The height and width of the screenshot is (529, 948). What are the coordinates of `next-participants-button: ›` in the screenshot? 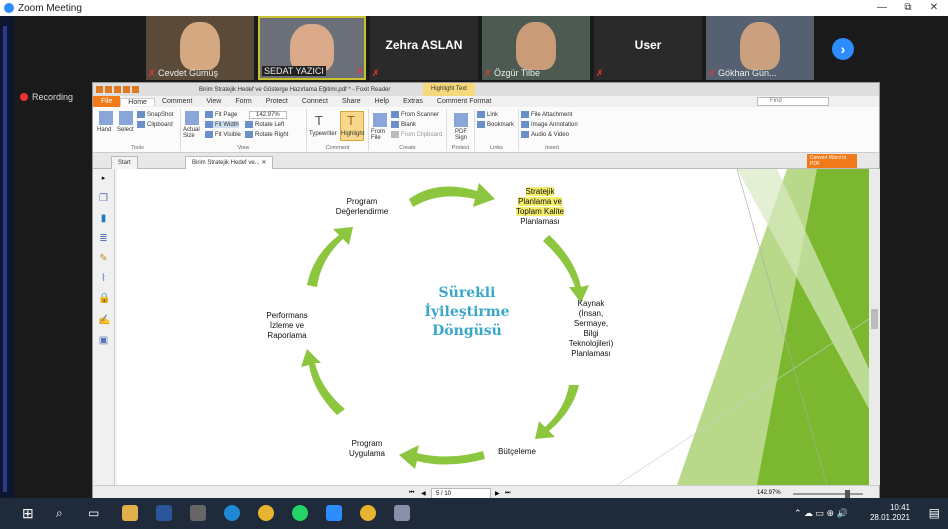 It's located at (843, 49).